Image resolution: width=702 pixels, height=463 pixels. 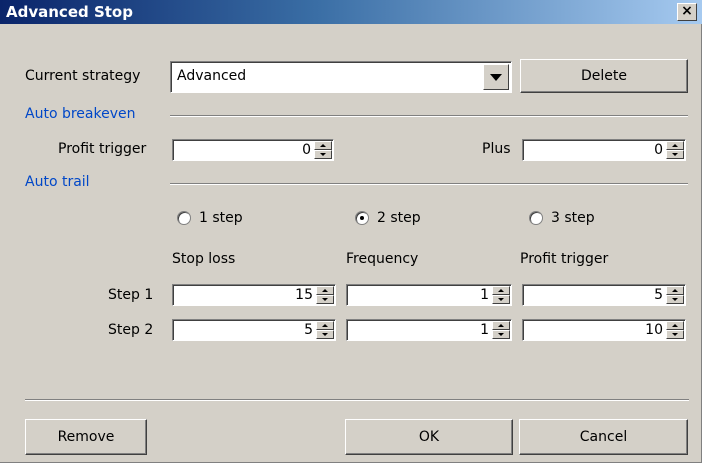 I want to click on column-header-profit-trigger: Profit trigger, so click(x=564, y=259).